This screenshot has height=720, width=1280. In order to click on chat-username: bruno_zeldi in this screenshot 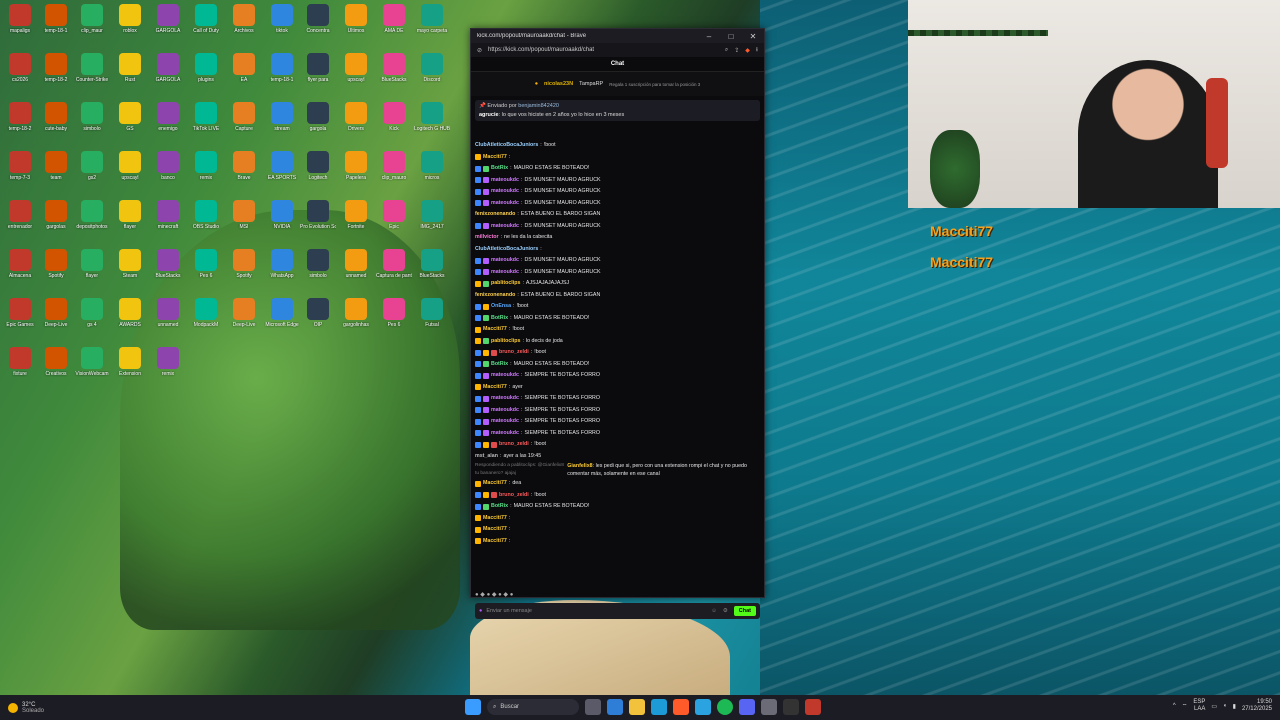, I will do `click(514, 445)`.